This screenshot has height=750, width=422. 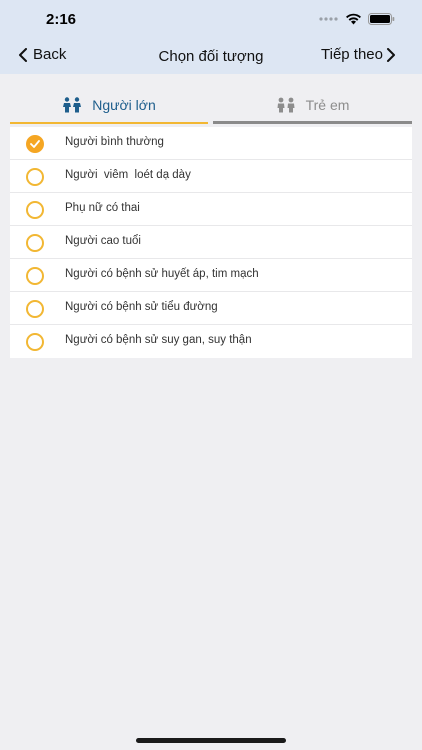 I want to click on chevron-right-icon, so click(x=391, y=54).